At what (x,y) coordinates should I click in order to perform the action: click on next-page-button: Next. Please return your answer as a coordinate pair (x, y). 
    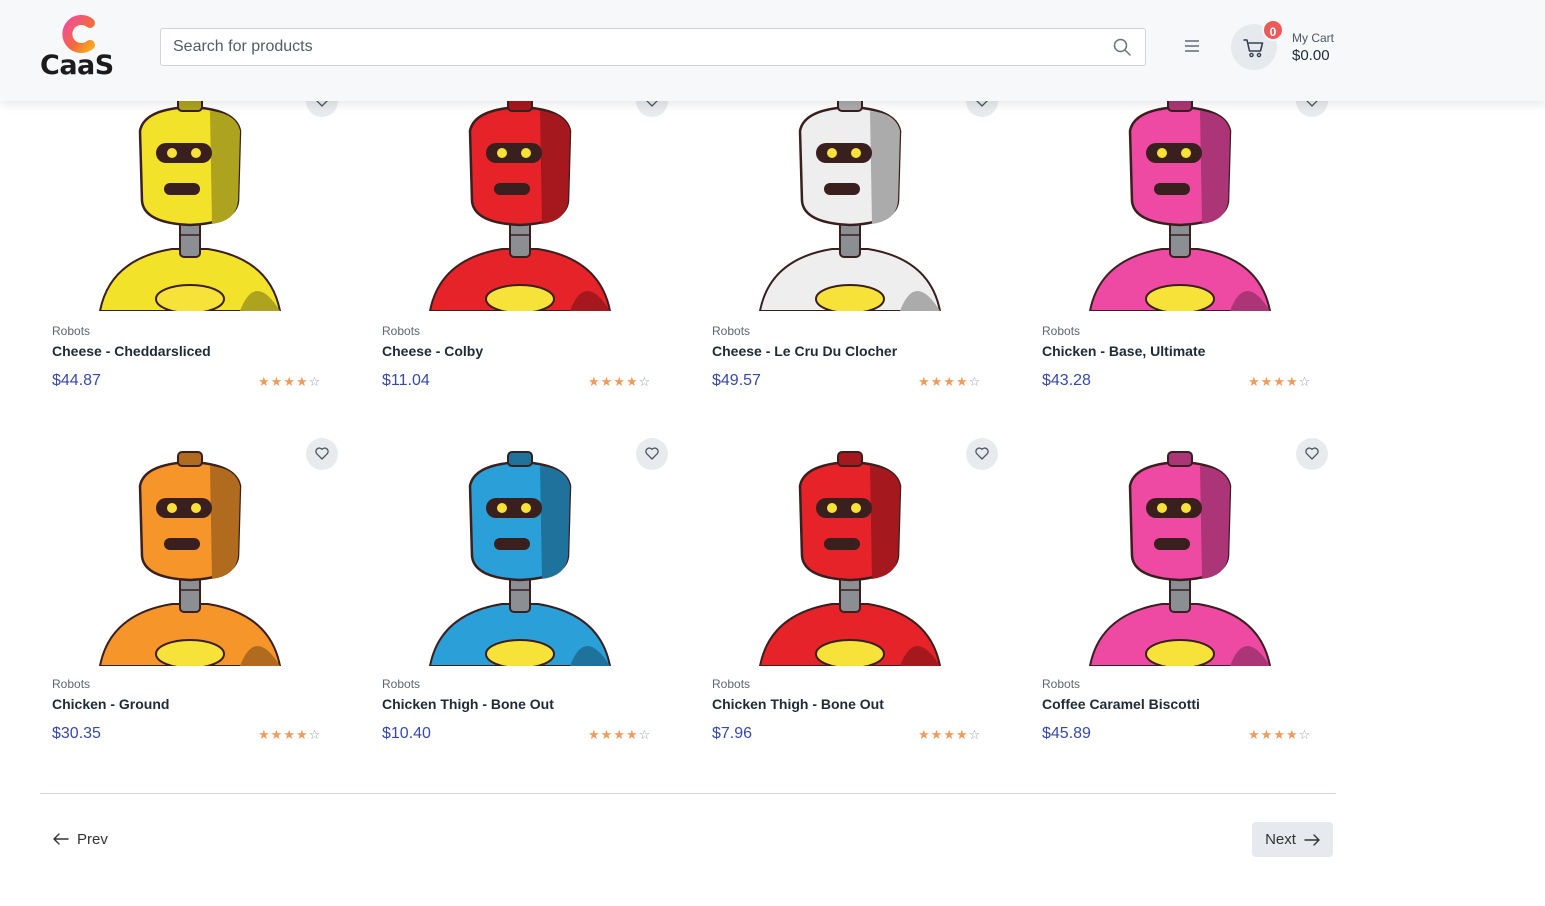
    Looking at the image, I should click on (1292, 839).